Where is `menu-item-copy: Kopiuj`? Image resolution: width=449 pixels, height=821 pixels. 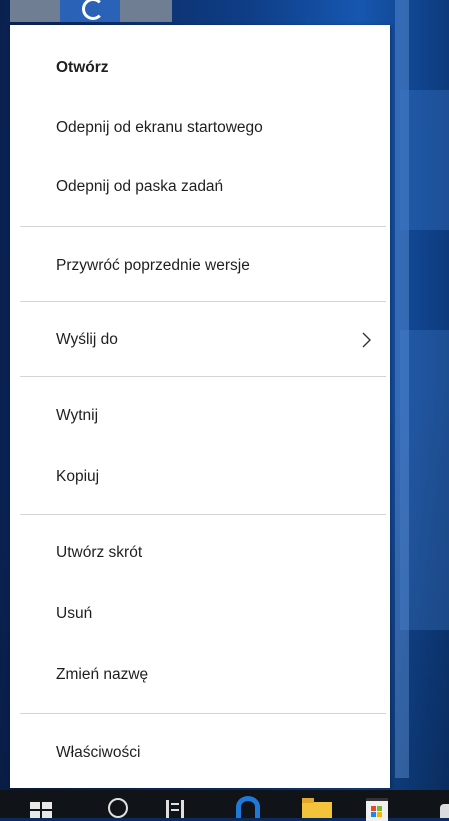 menu-item-copy: Kopiuj is located at coordinates (200, 477).